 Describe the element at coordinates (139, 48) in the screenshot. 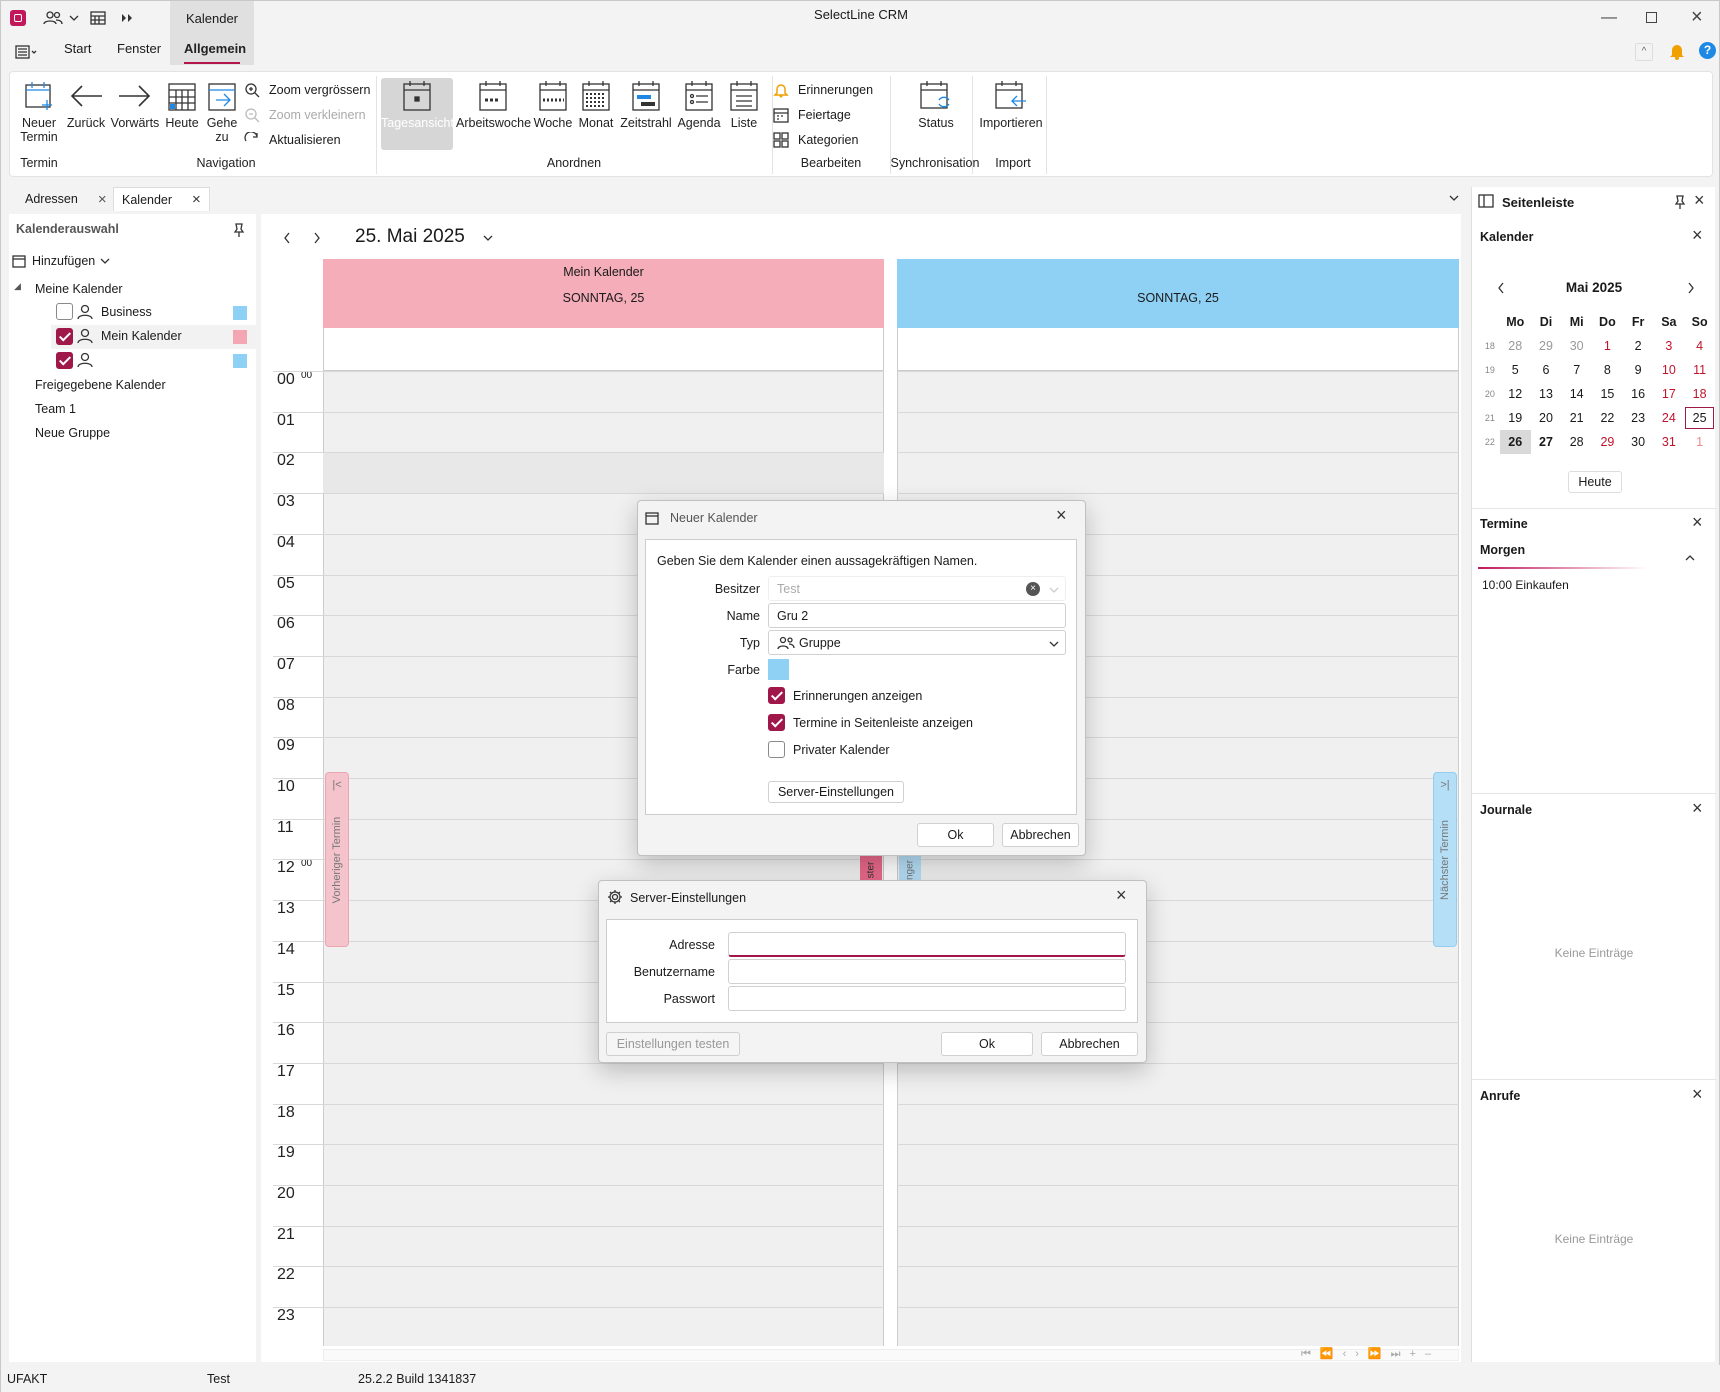

I see `menu-fenster: Fenster` at that location.